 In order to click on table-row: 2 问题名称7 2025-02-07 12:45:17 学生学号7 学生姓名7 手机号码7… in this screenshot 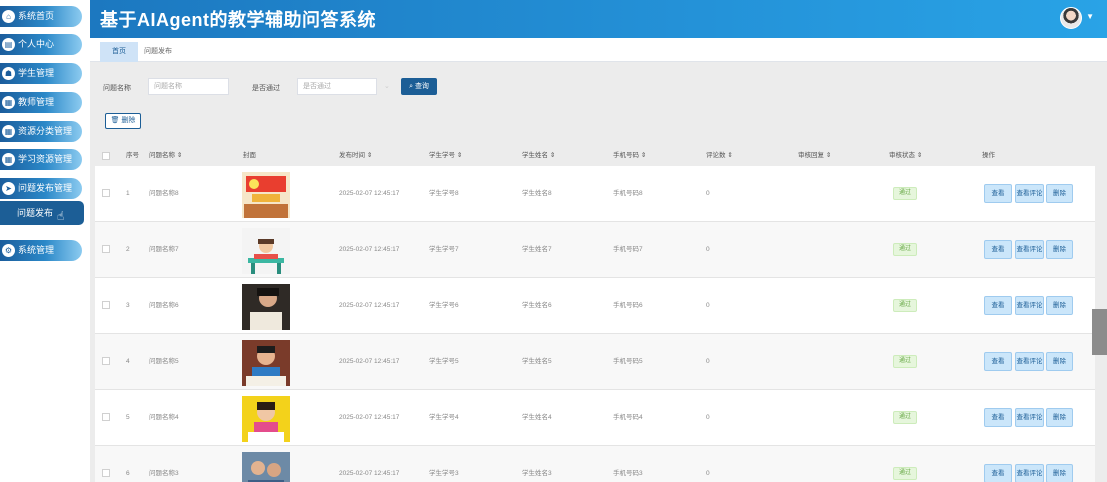, I will do `click(595, 250)`.